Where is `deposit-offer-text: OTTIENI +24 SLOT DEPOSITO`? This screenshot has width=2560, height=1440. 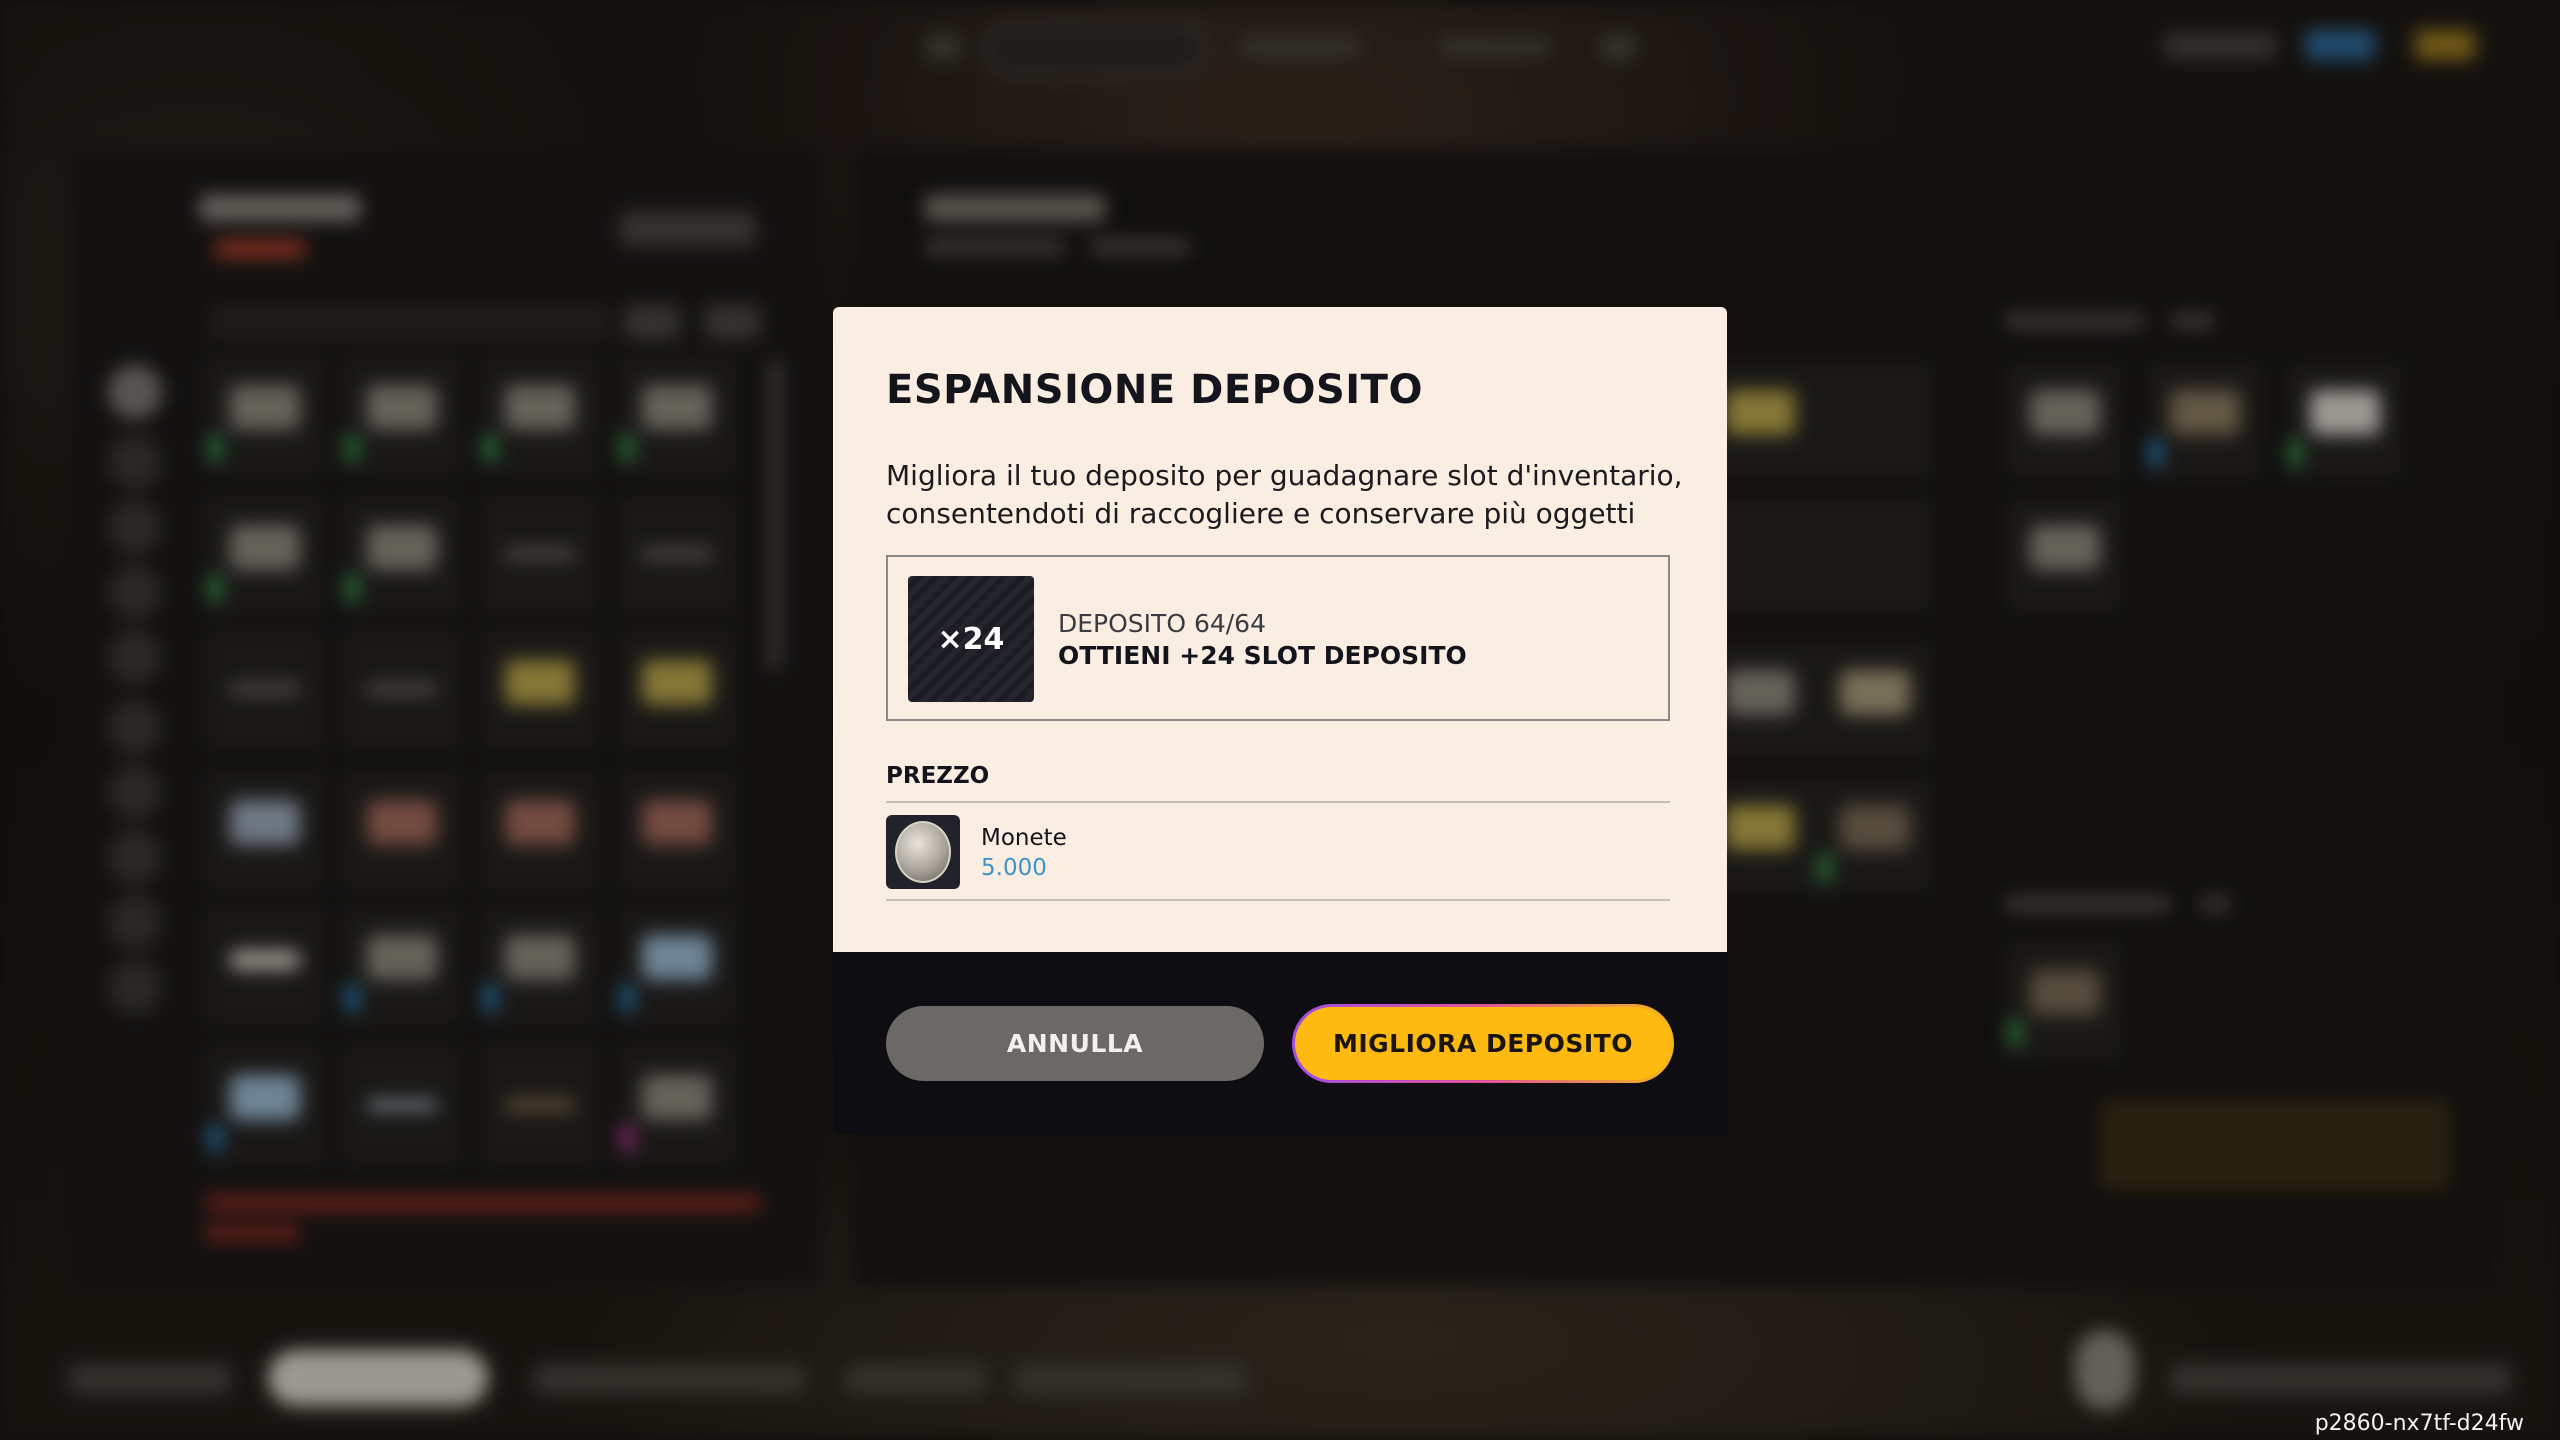 deposit-offer-text: OTTIENI +24 SLOT DEPOSITO is located at coordinates (1262, 655).